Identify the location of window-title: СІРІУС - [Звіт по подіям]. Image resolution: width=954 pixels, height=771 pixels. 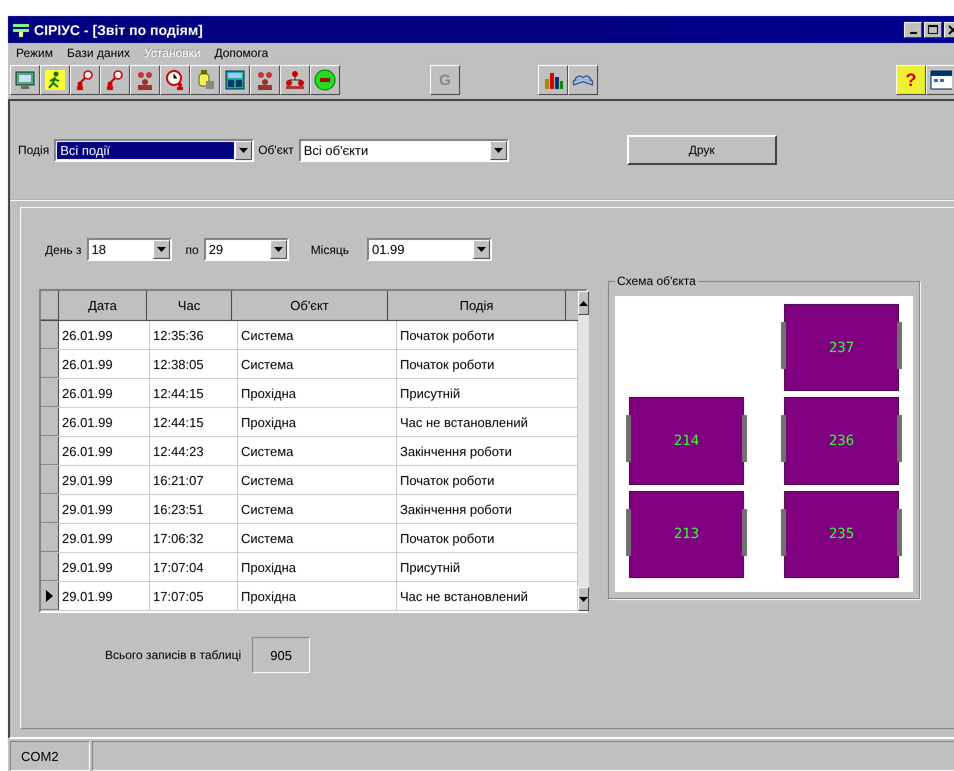
(118, 30).